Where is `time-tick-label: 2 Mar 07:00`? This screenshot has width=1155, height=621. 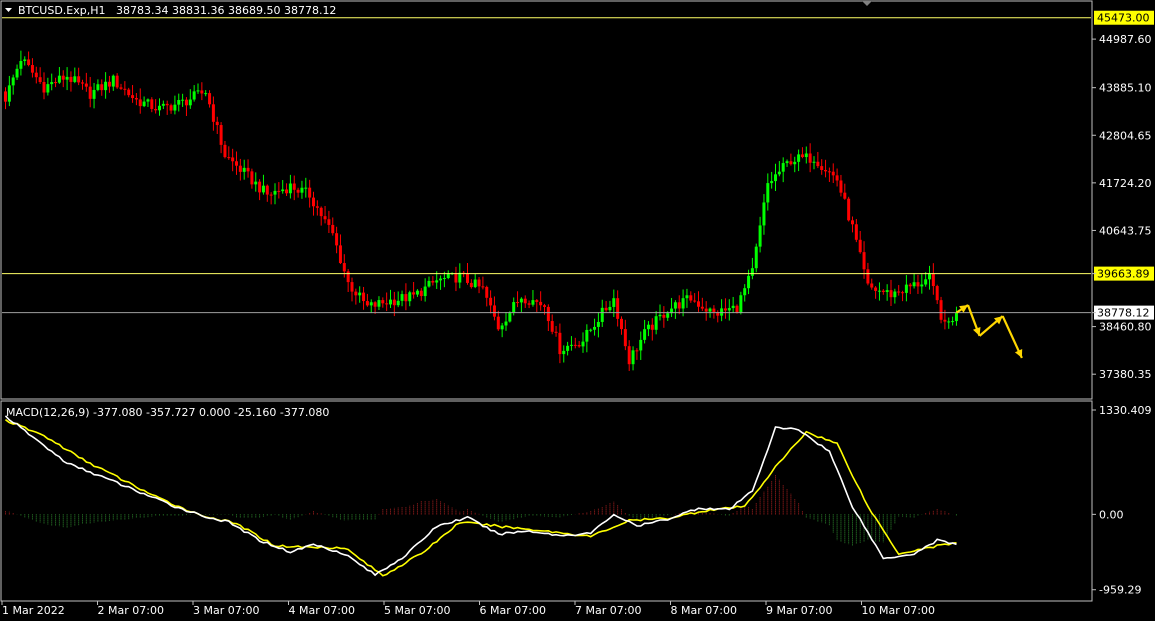 time-tick-label: 2 Mar 07:00 is located at coordinates (131, 610).